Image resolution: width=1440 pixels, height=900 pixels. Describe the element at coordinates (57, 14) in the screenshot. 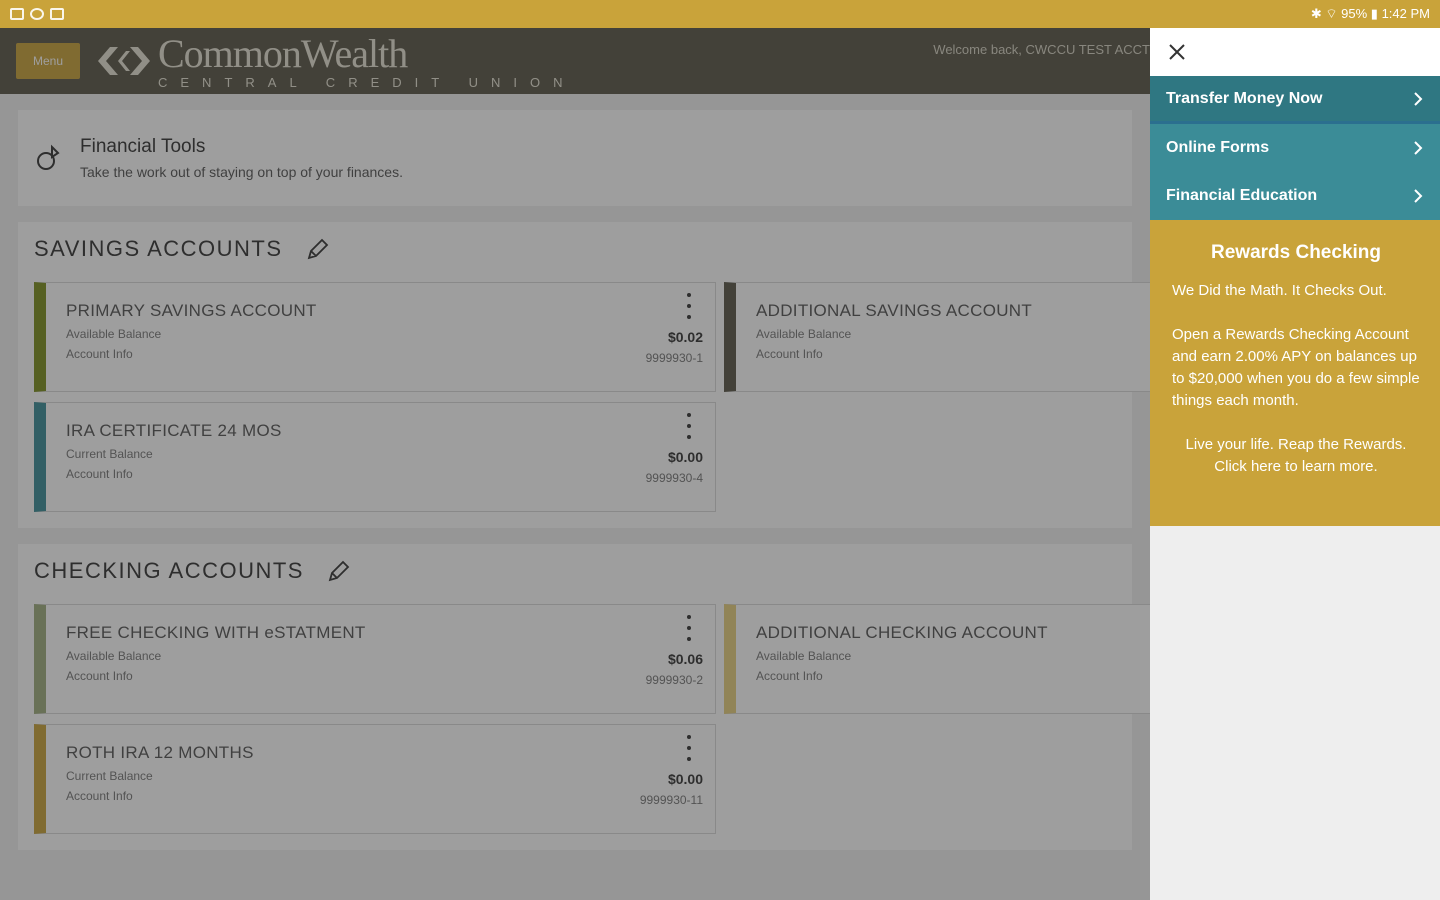

I see `message-icon` at that location.